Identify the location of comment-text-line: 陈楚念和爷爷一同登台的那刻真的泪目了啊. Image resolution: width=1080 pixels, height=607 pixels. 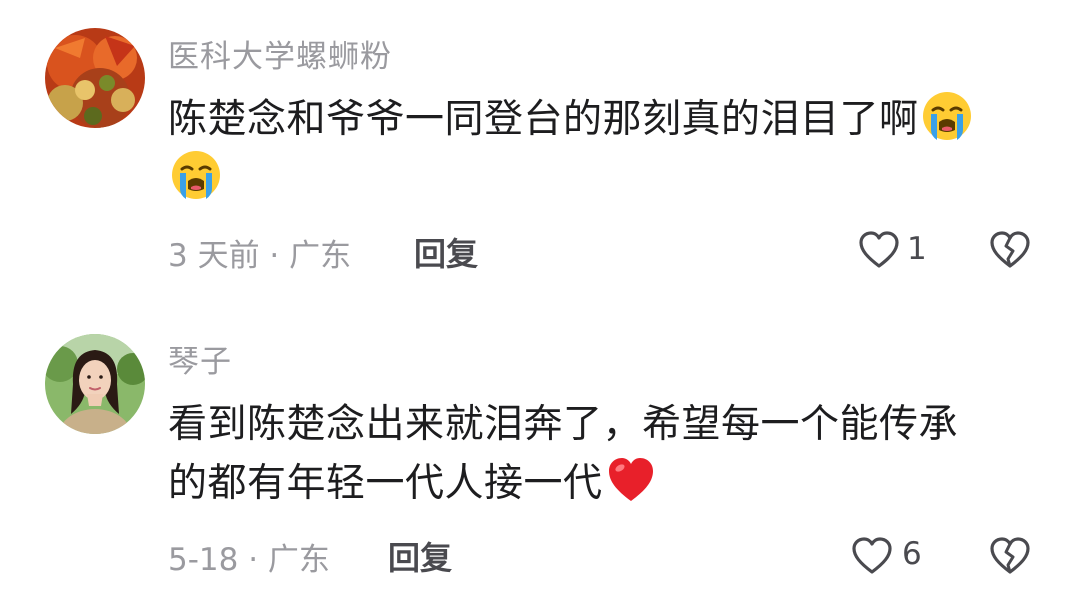
(543, 119).